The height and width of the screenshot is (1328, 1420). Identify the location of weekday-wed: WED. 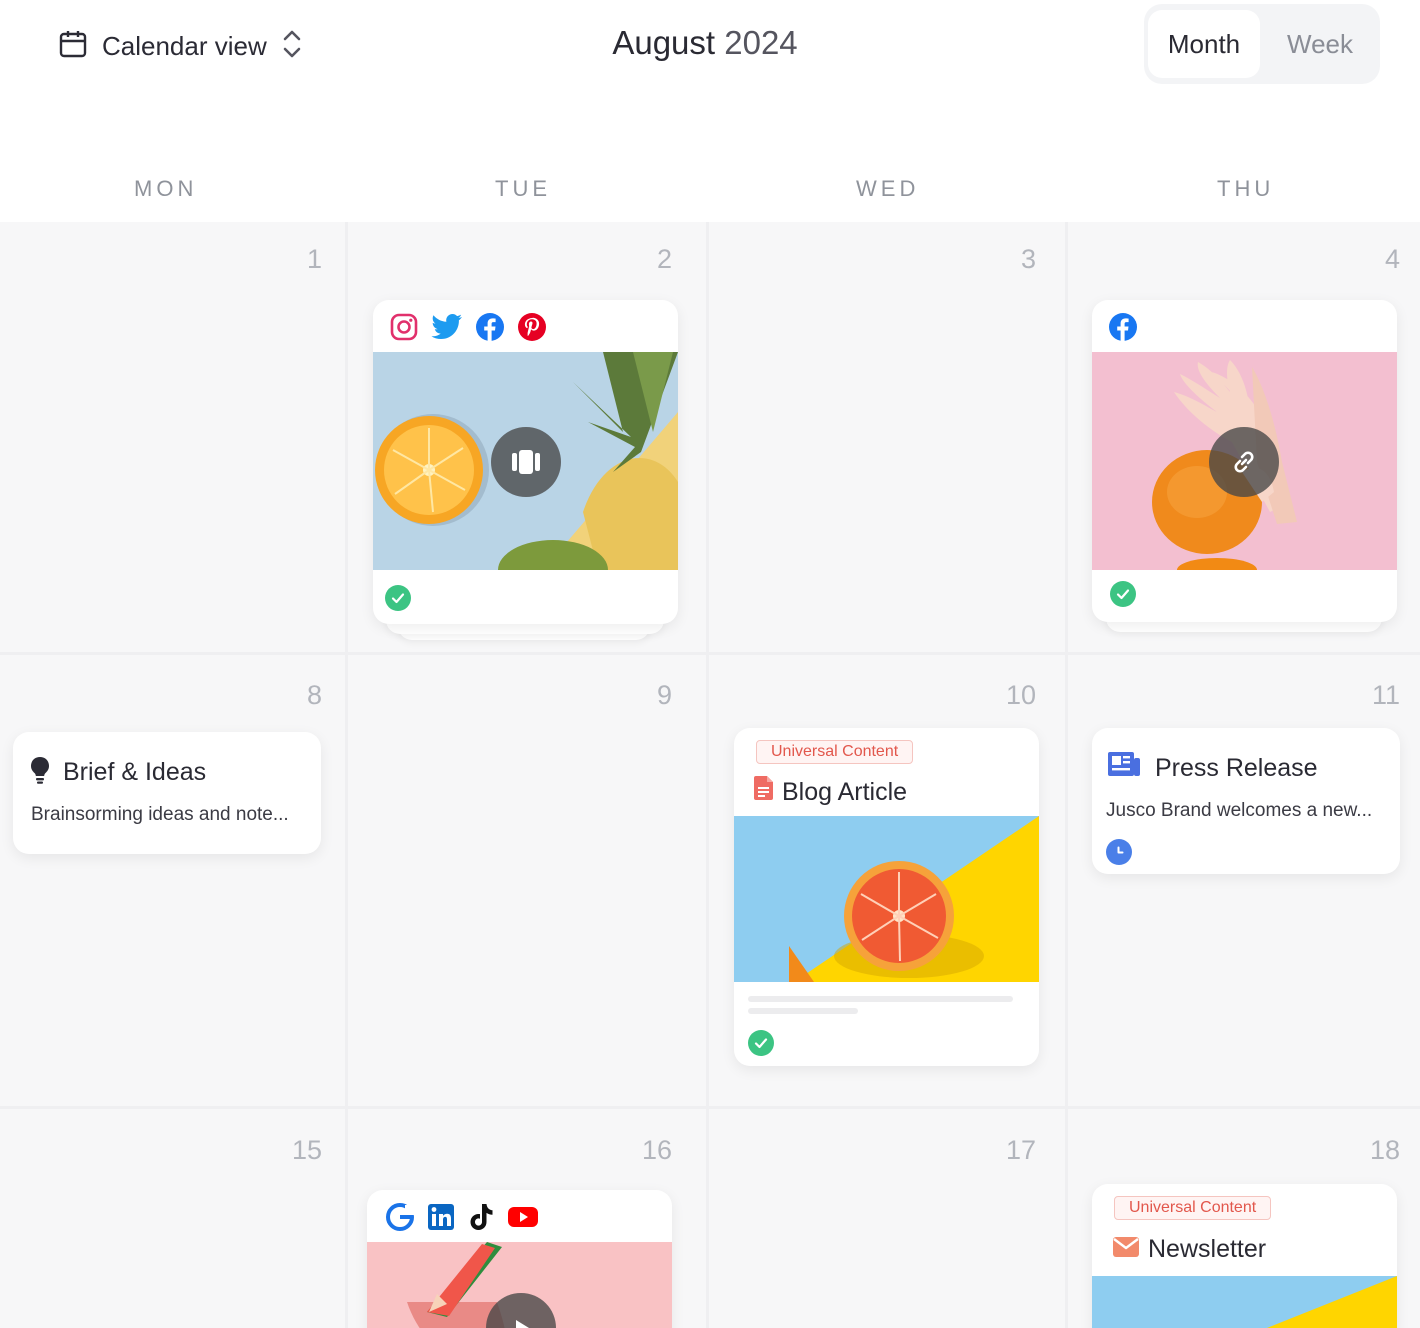
(888, 188).